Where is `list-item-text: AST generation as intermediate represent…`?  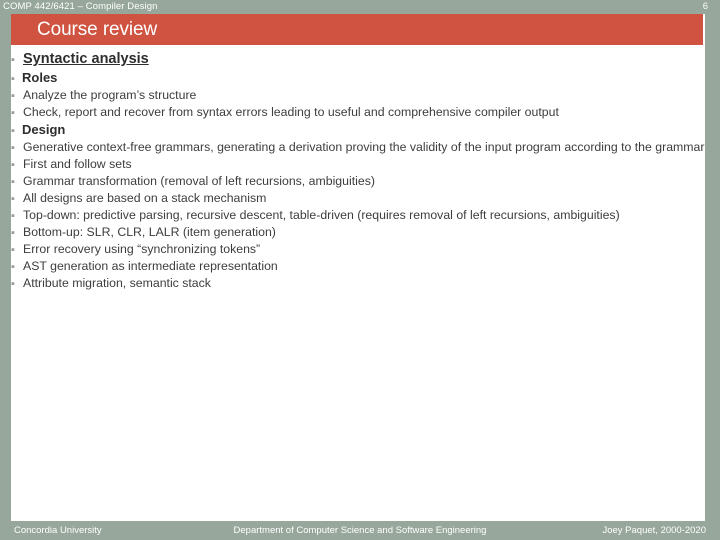
list-item-text: AST generation as intermediate represent… is located at coordinates (150, 266).